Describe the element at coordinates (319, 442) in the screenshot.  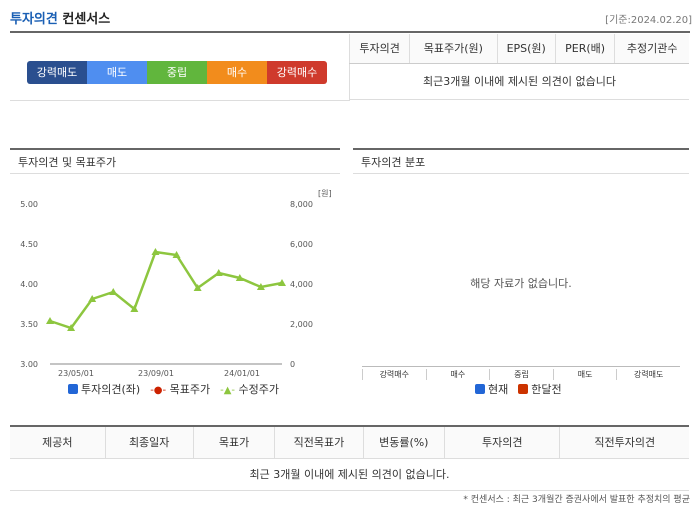
I see `col-prev-target: 직전목표가` at that location.